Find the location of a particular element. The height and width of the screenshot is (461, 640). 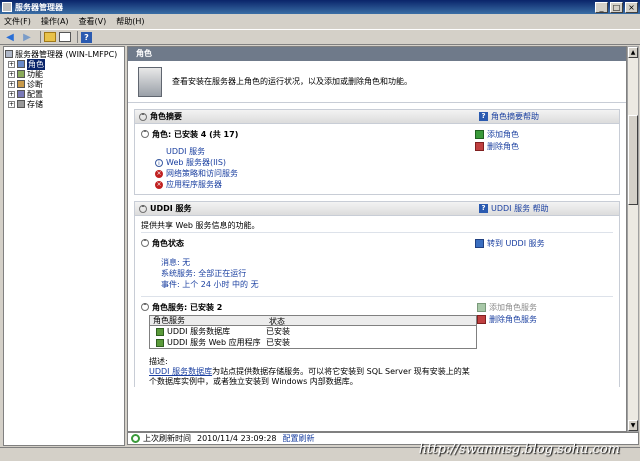

column-header-service: 角色服务 is located at coordinates (208, 320).